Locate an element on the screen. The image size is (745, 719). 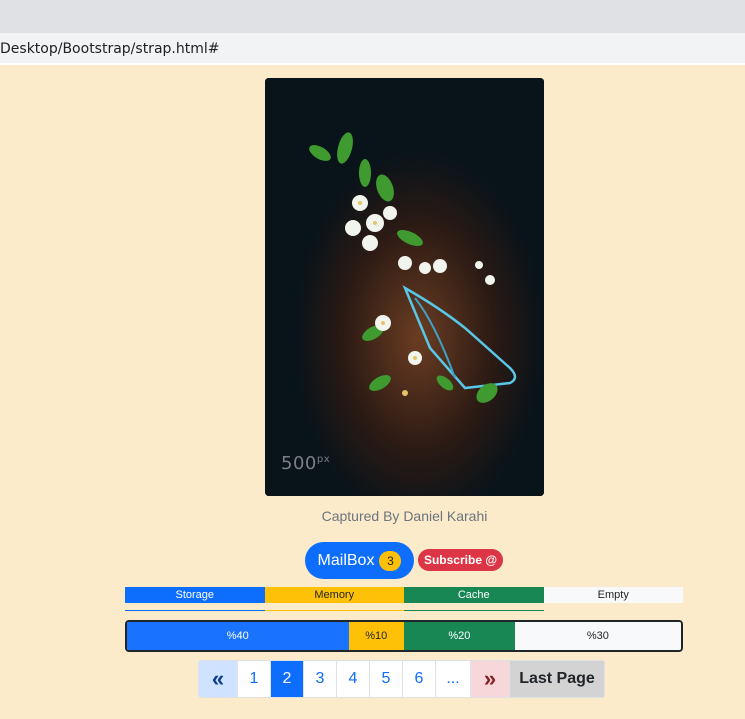
progress-segment: %40 is located at coordinates (238, 636).